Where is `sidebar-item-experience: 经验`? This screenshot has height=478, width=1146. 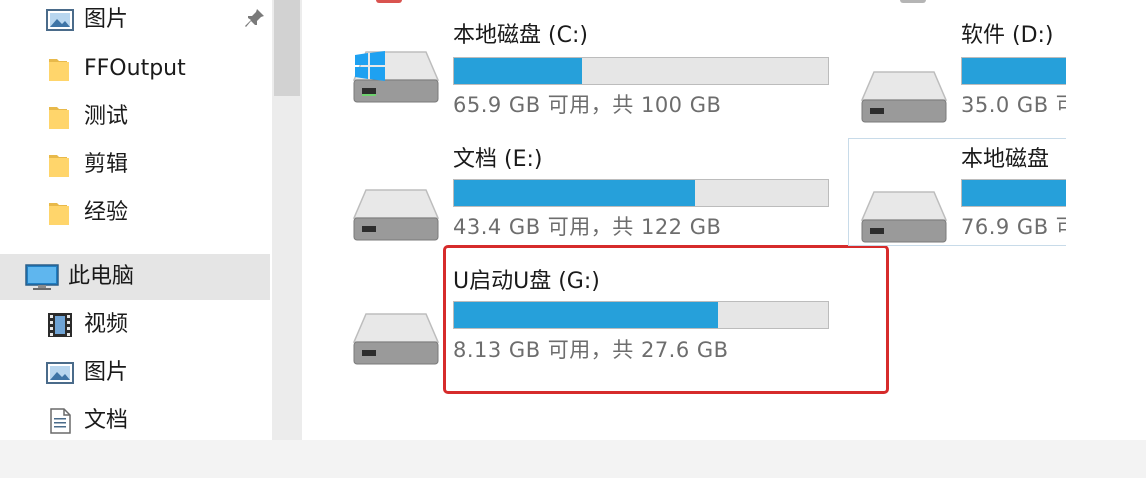
sidebar-item-experience: 经验 is located at coordinates (135, 213).